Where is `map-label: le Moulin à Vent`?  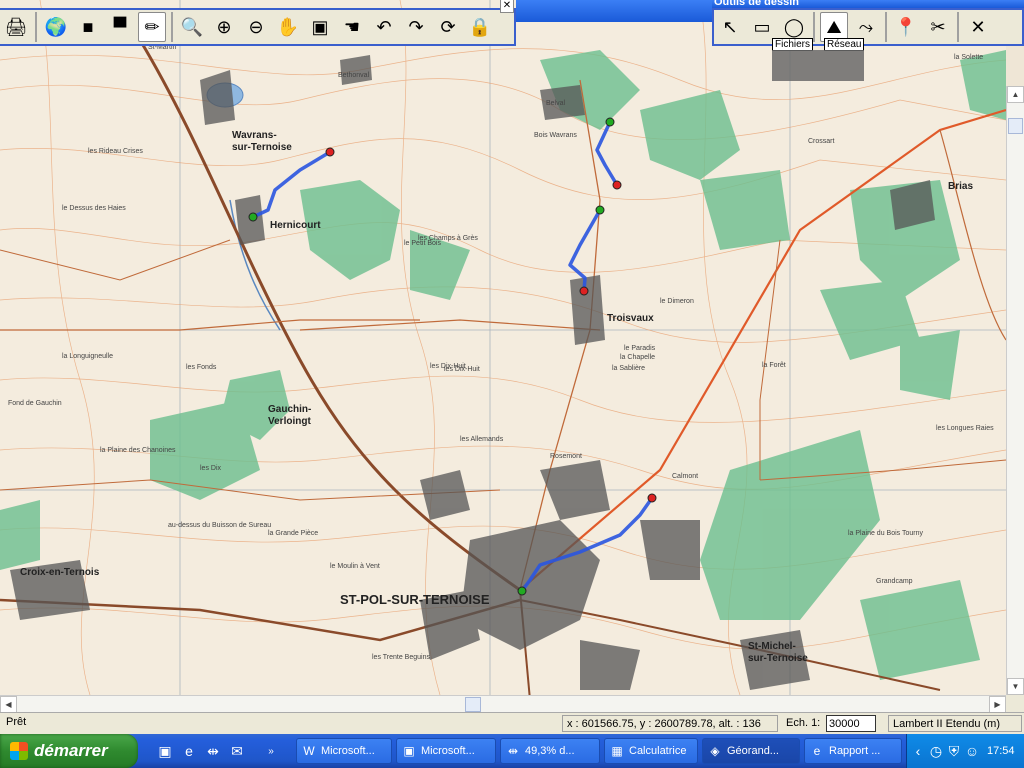 map-label: le Moulin à Vent is located at coordinates (355, 566).